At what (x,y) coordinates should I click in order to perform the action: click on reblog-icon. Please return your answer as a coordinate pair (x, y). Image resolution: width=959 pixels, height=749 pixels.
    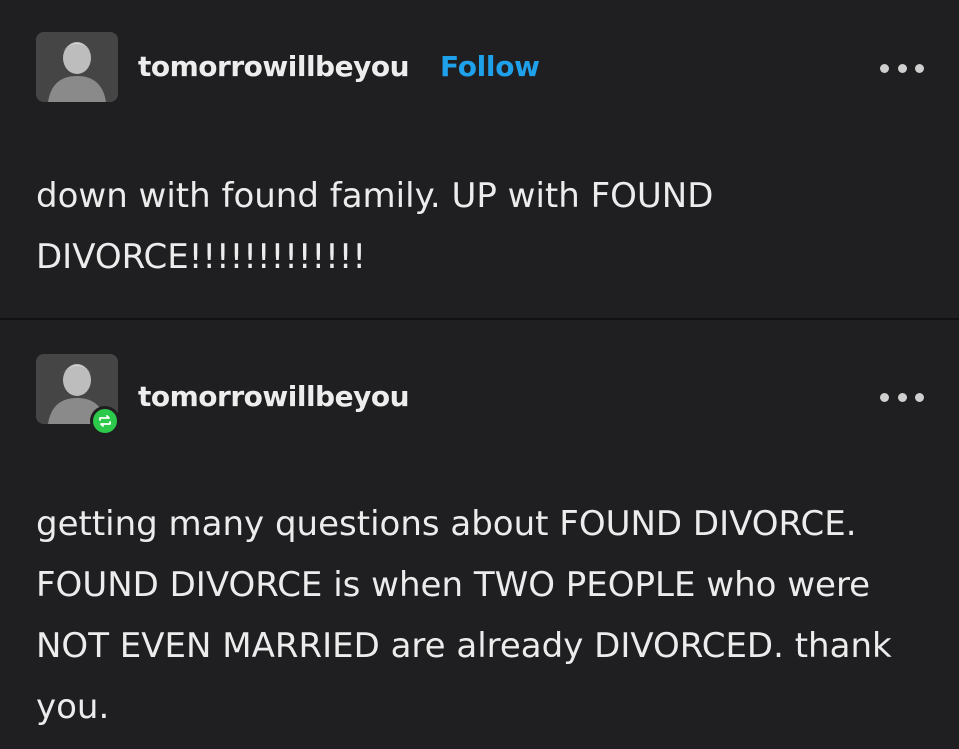
    Looking at the image, I should click on (105, 421).